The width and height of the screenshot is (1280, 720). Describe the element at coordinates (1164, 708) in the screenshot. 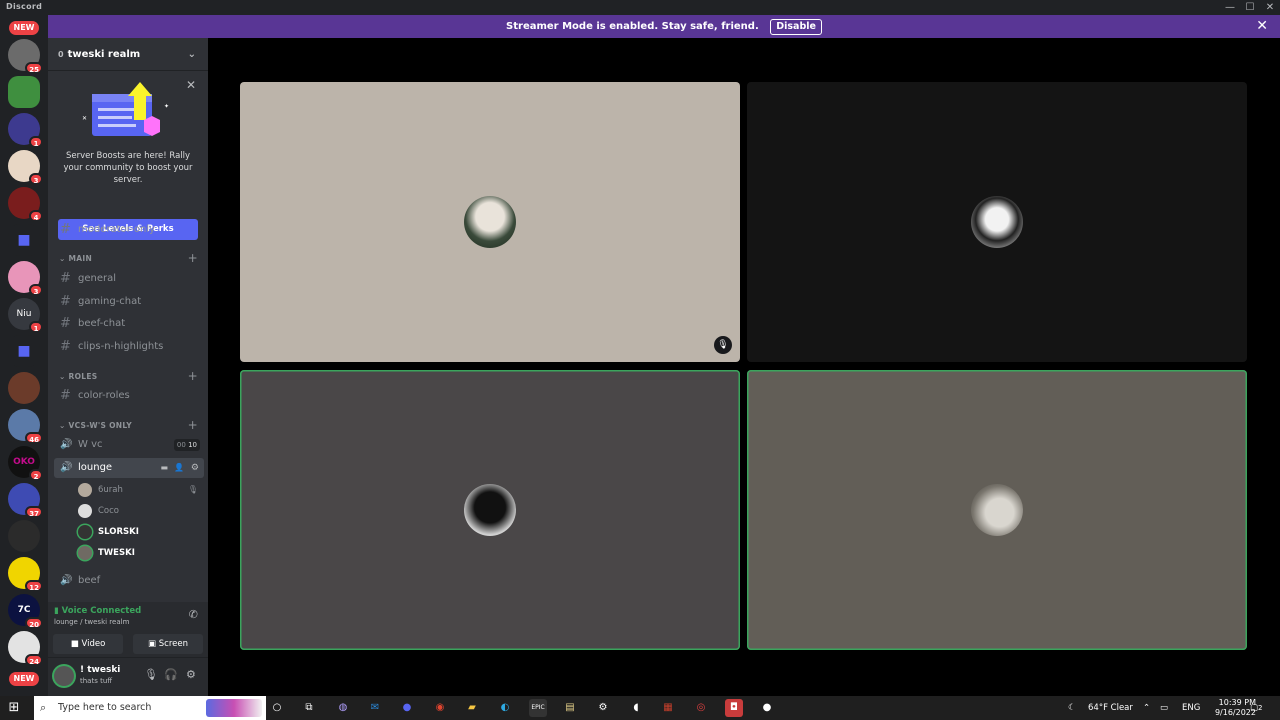

I see `network-icon: ▭` at that location.